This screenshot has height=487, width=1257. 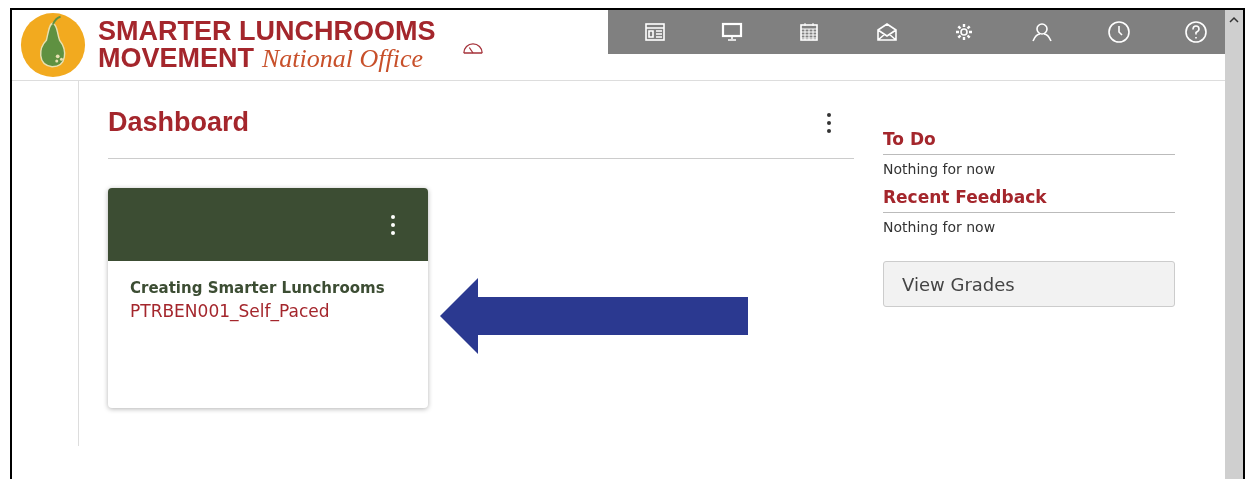 What do you see at coordinates (1029, 200) in the screenshot?
I see `section-heading: Recent Feedback` at bounding box center [1029, 200].